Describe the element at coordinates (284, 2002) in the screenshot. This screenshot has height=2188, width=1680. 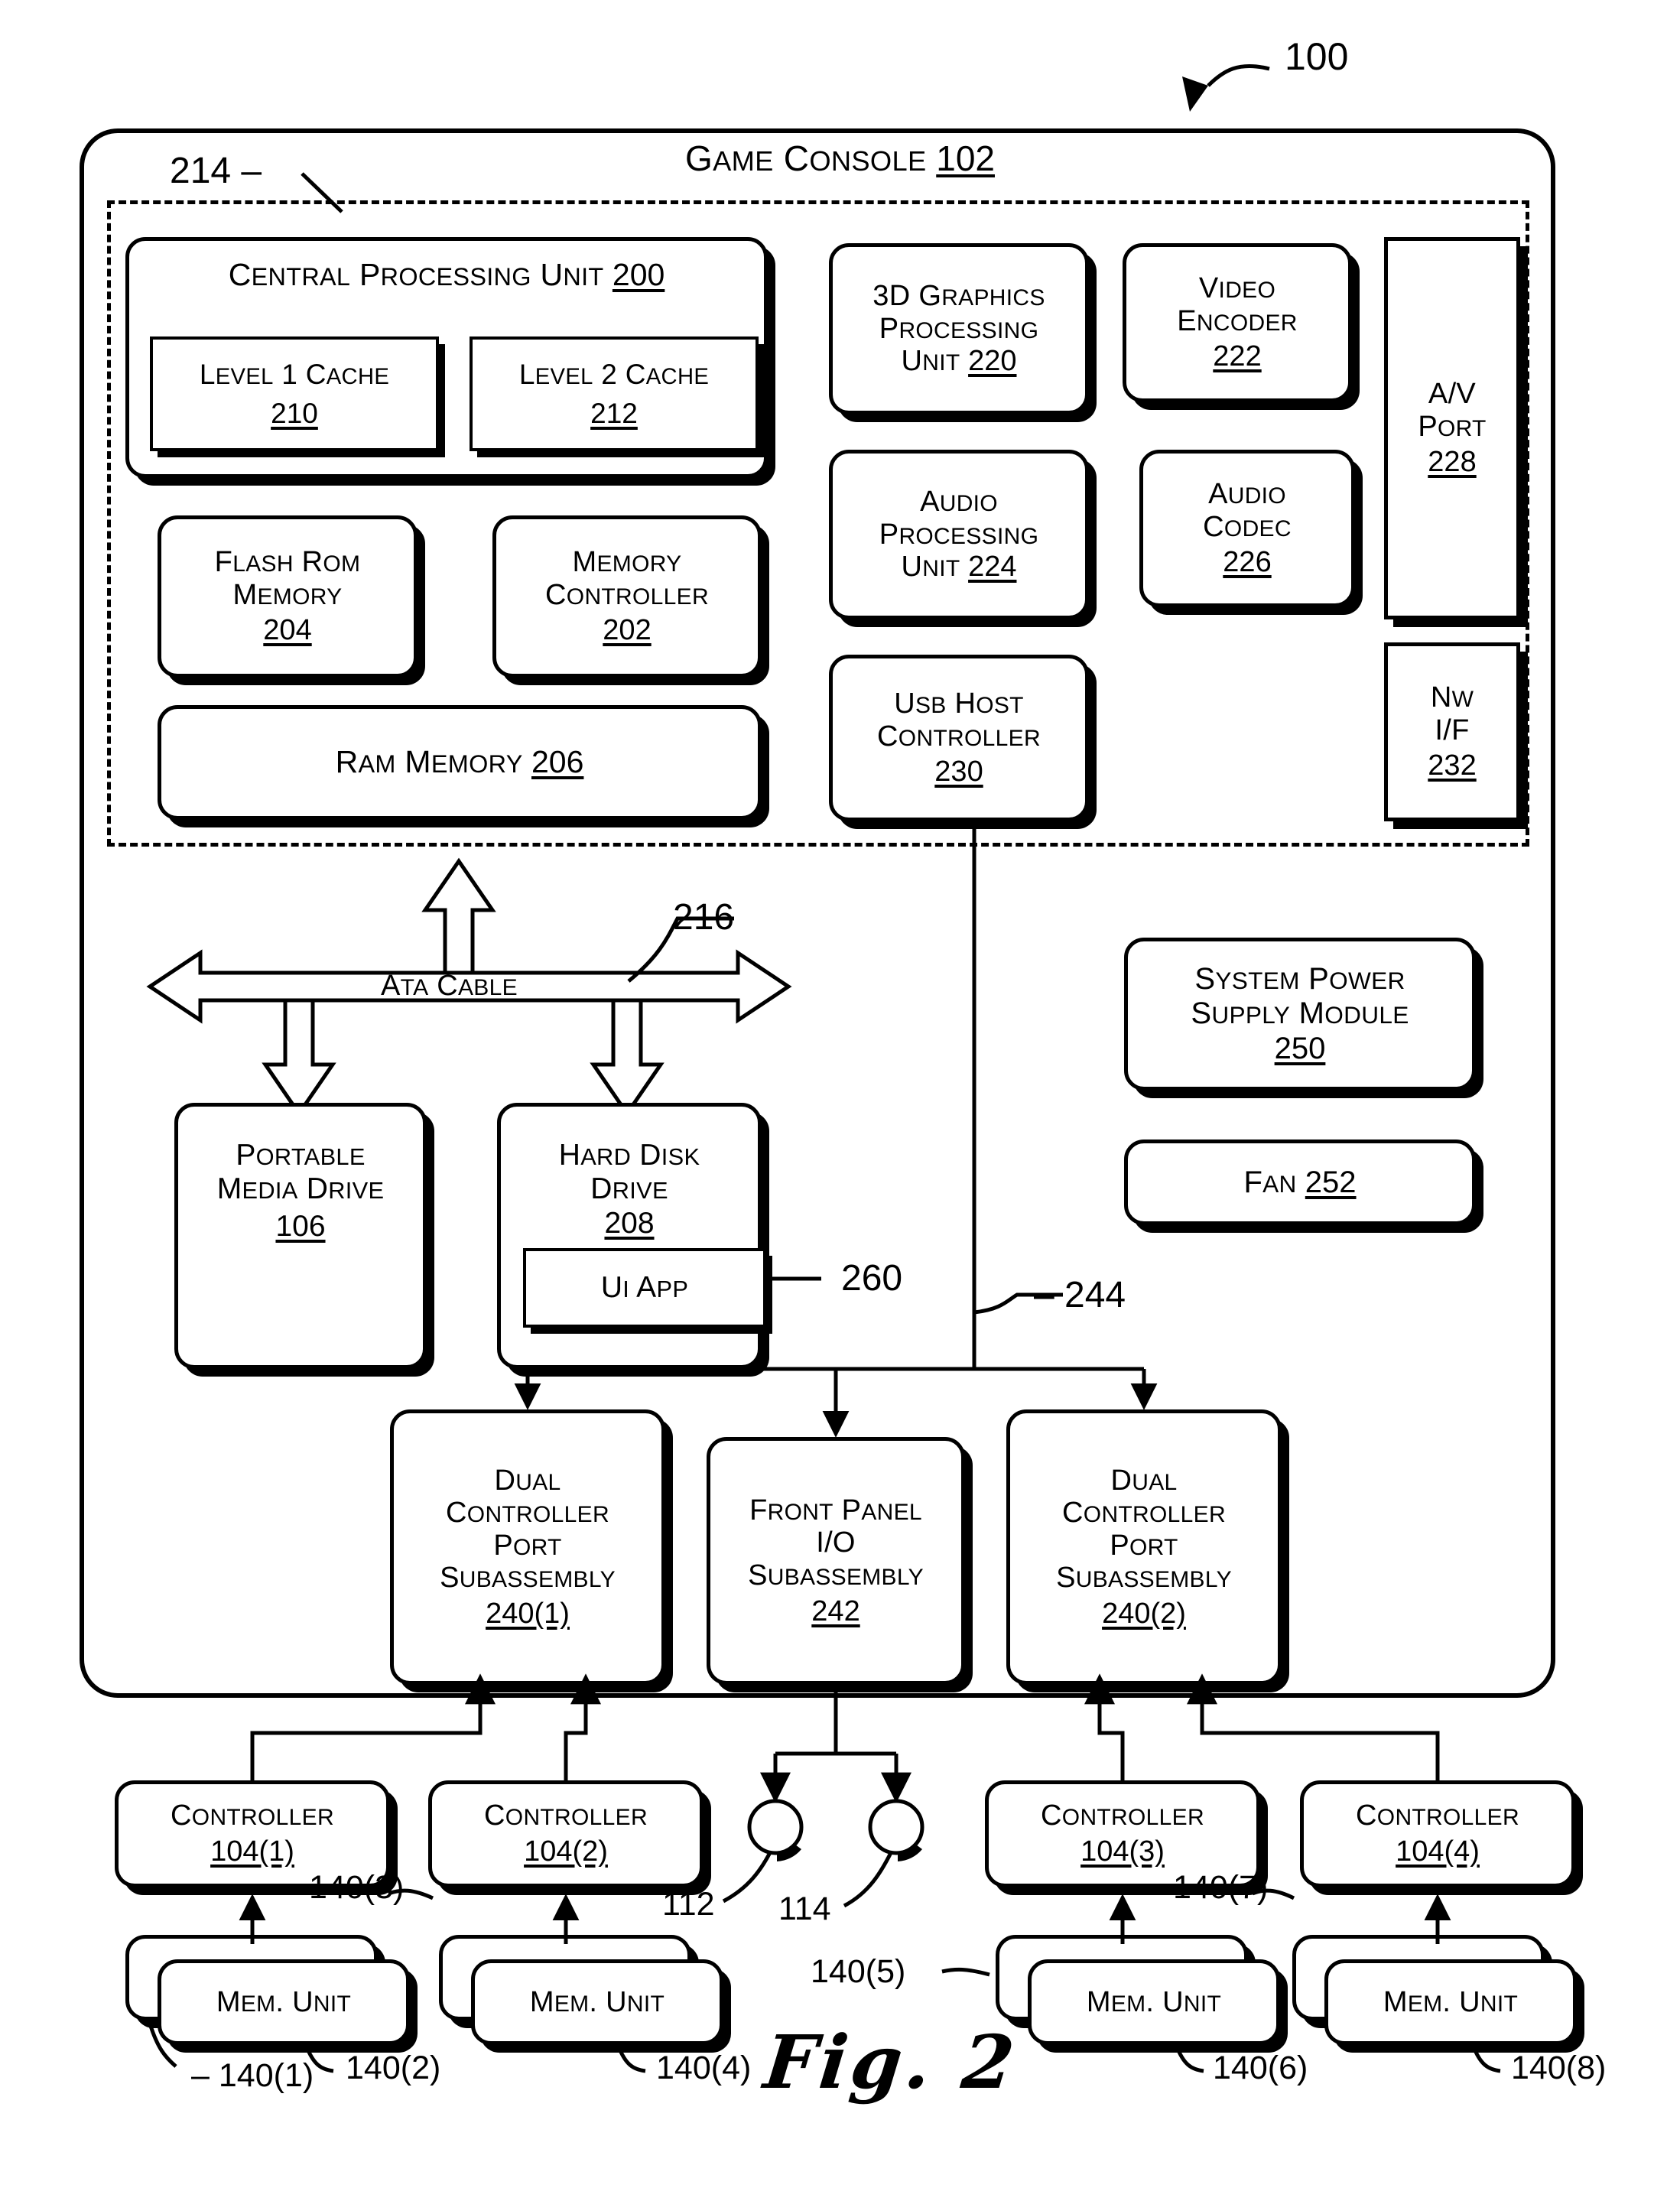
I see `memory-unit-1-block: MEM. UNIT` at that location.